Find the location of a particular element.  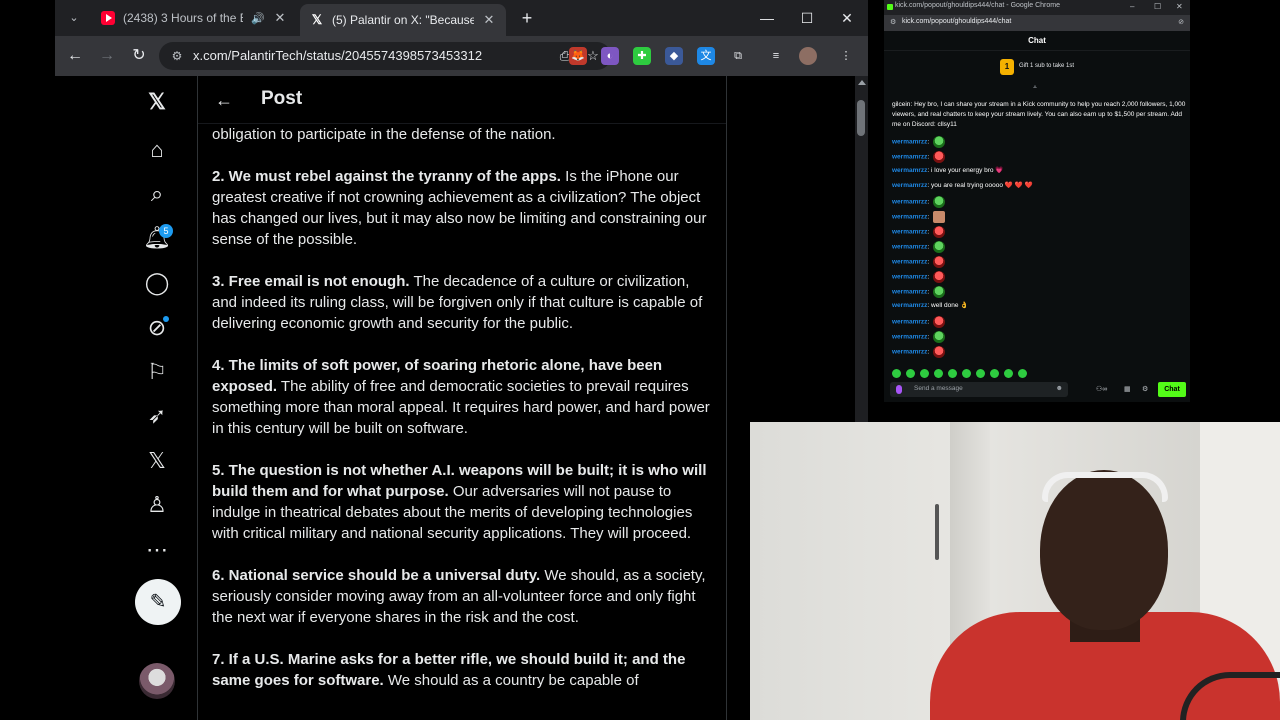

tab-search-icon: ⌄ is located at coordinates (74, 18).